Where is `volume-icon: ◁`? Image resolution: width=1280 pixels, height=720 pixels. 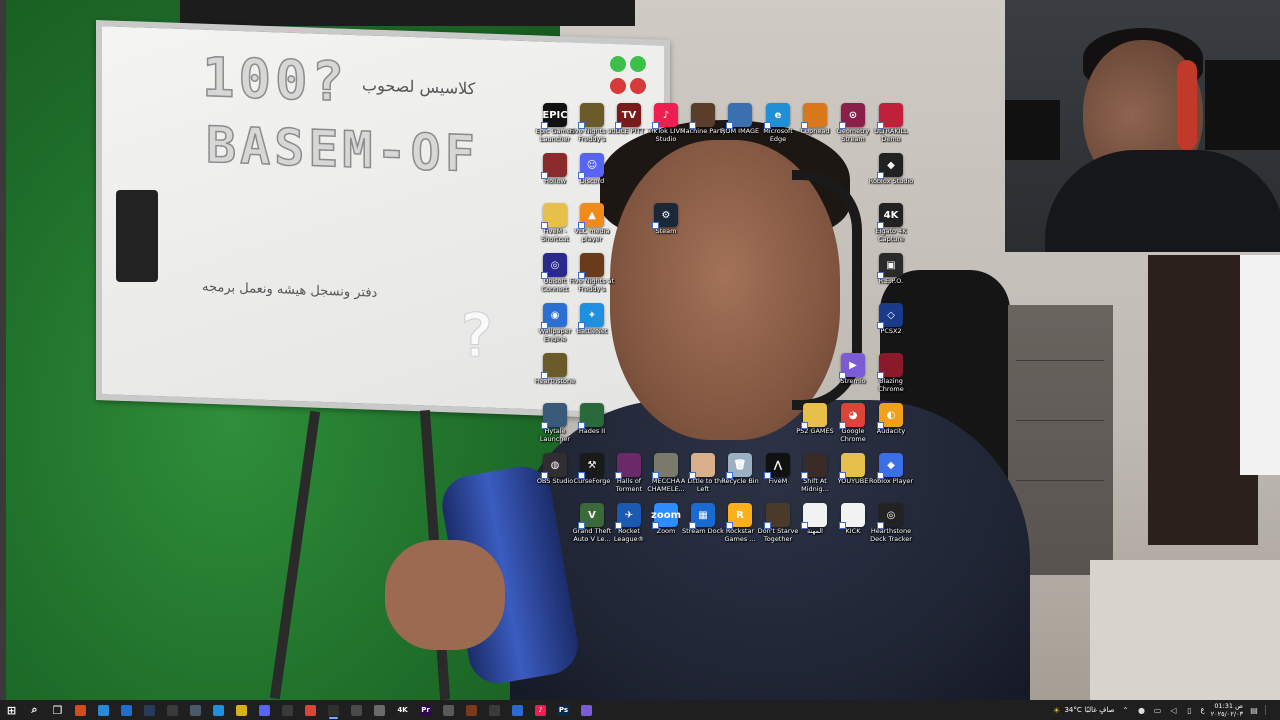
volume-icon: ◁ is located at coordinates (1174, 710).